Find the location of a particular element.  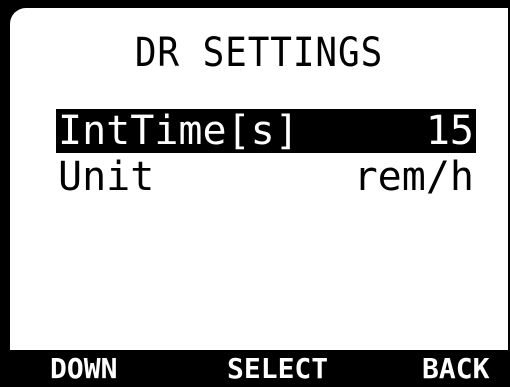

menu-item-integration-time: IntTime[s] 15 is located at coordinates (266, 131).